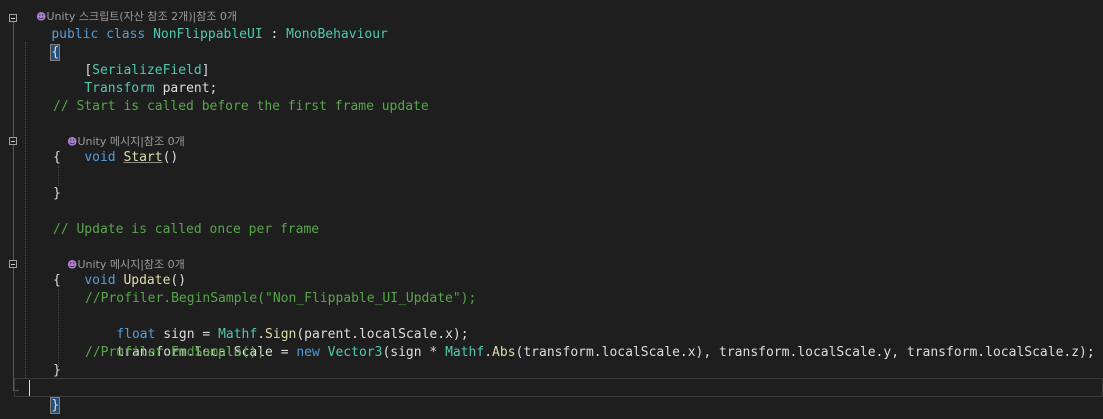  Describe the element at coordinates (175, 353) in the screenshot. I see `code-line-profiler-end: //Profiler.EndSample();` at that location.